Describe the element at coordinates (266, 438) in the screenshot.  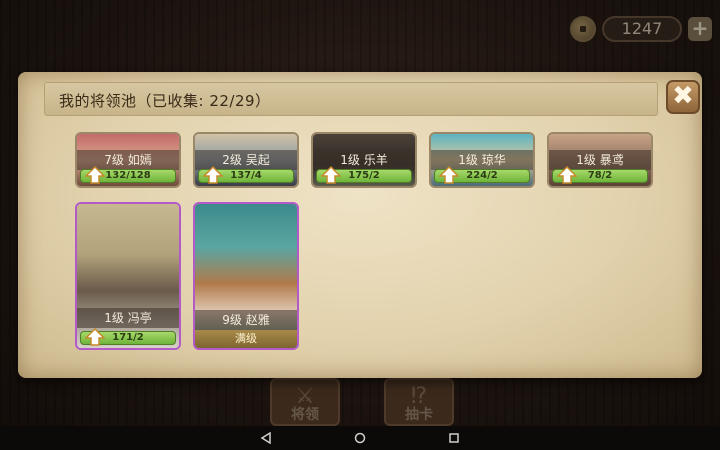
I see `back-icon` at that location.